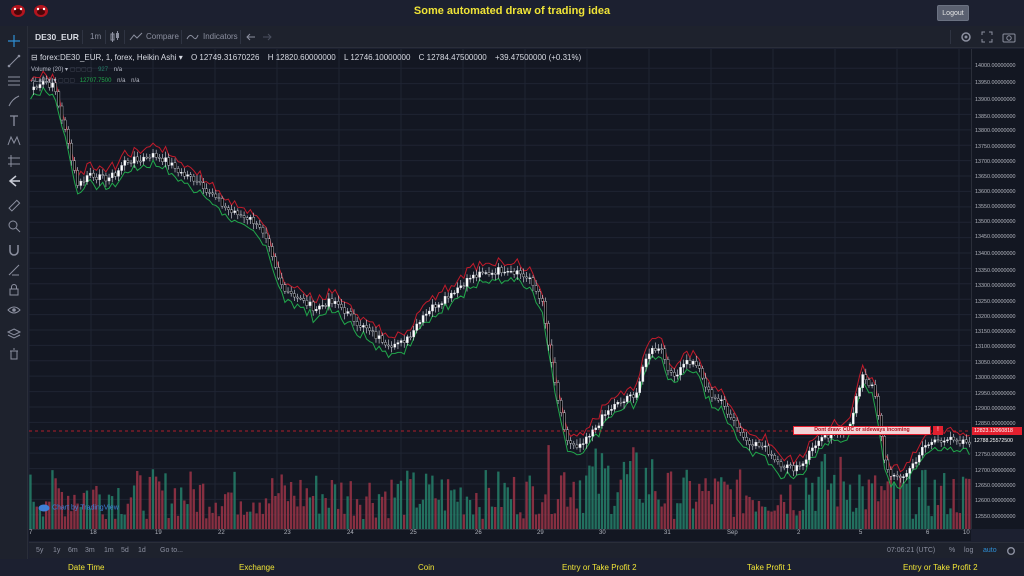 The height and width of the screenshot is (576, 1024). I want to click on legend-low: L 12746.10000000, so click(377, 57).